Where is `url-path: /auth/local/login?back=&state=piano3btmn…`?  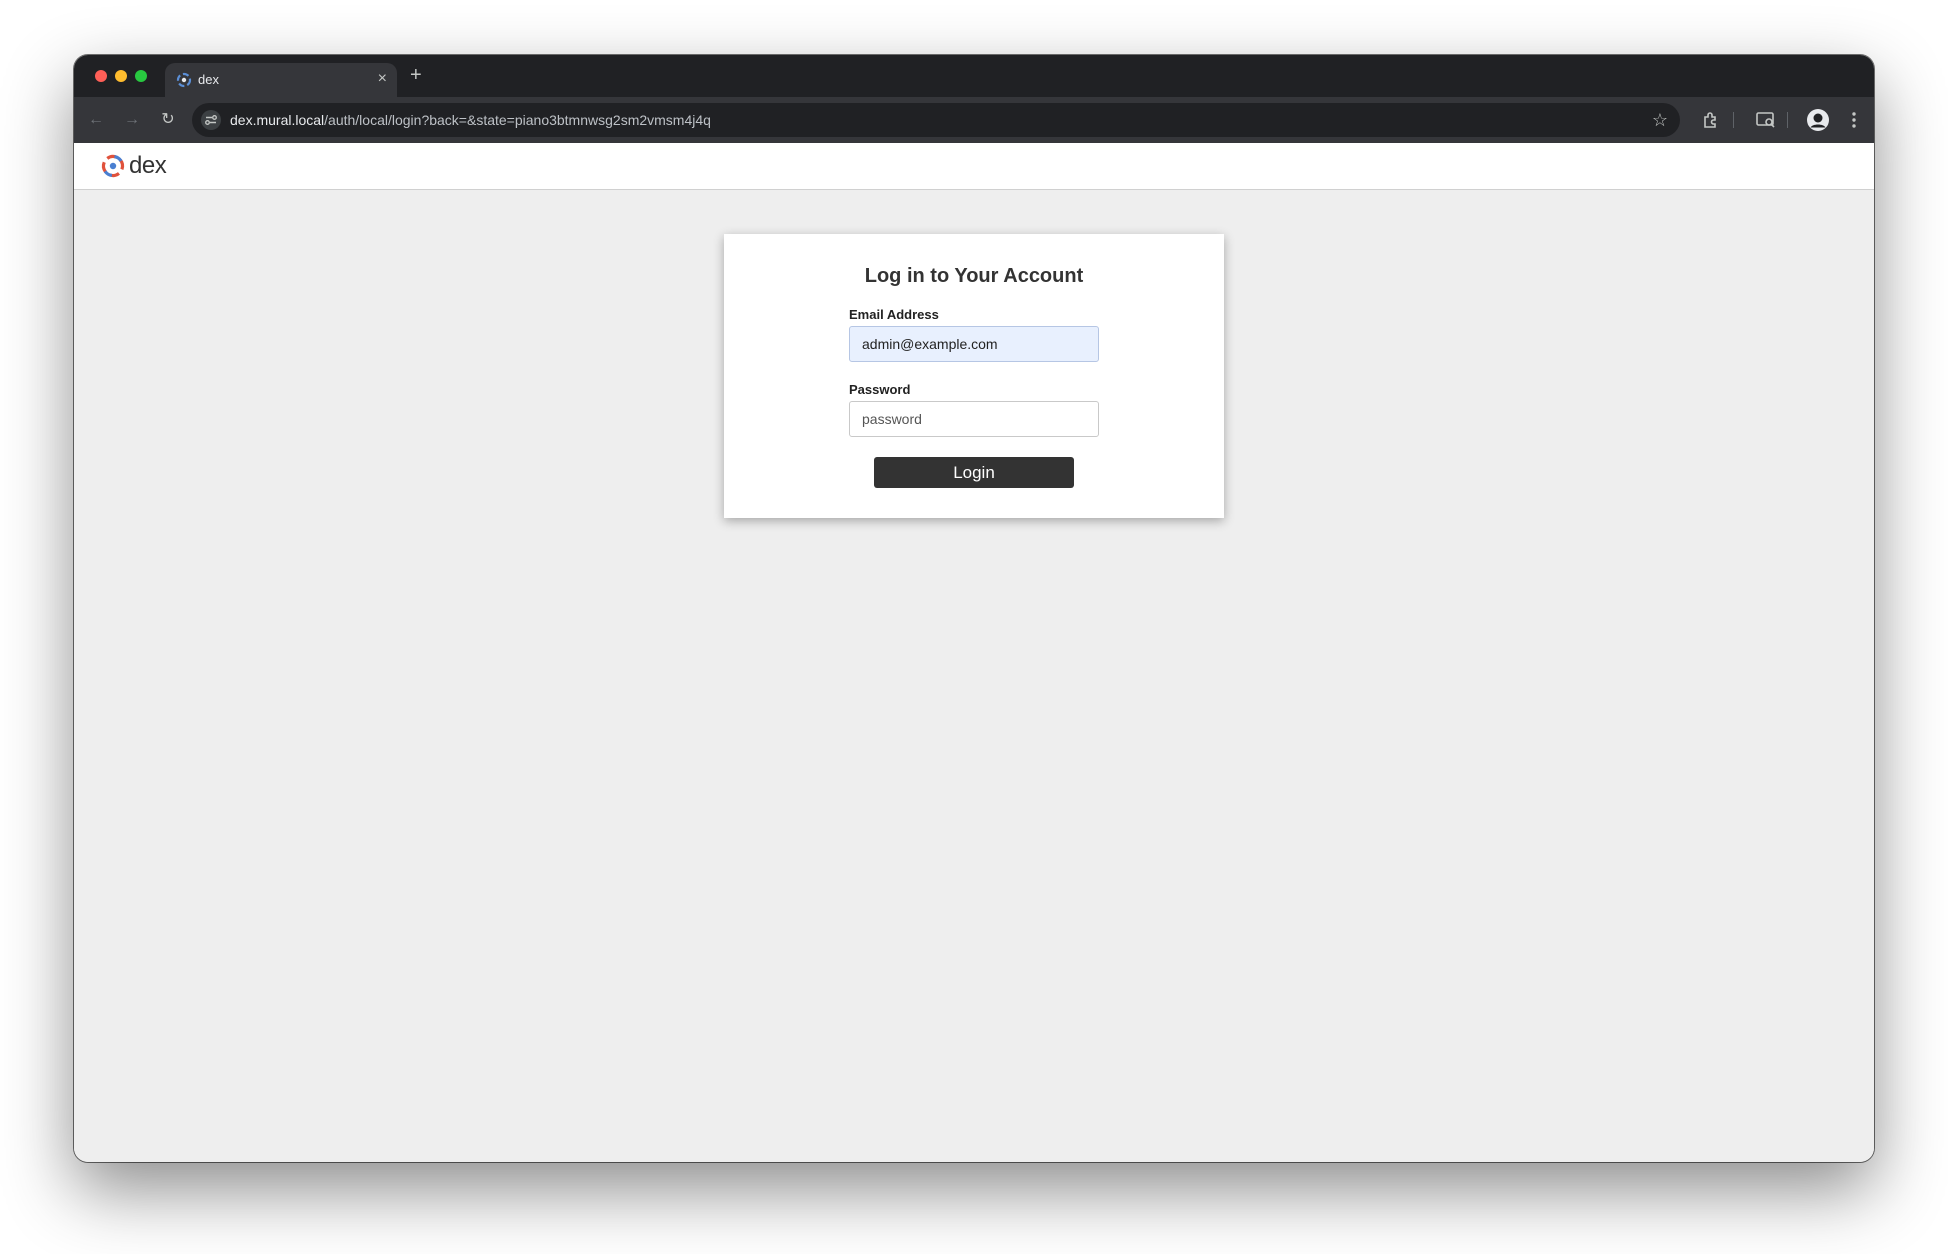
url-path: /auth/local/login?back=&state=piano3btmn… is located at coordinates (517, 120).